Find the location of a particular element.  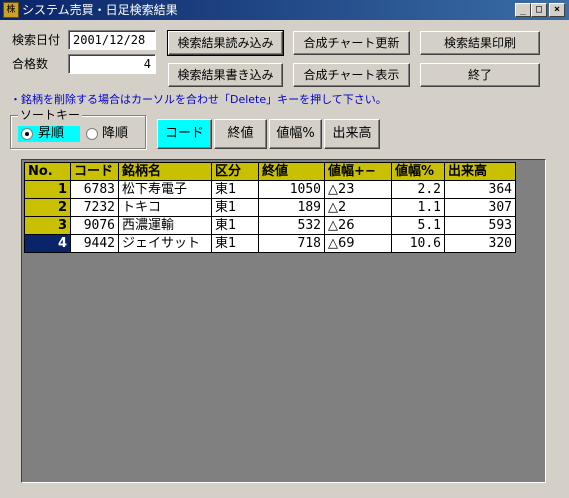

table-row-selected: 4 9442 ジェイサット 東1 718 △69 10.6 320 is located at coordinates (270, 243).